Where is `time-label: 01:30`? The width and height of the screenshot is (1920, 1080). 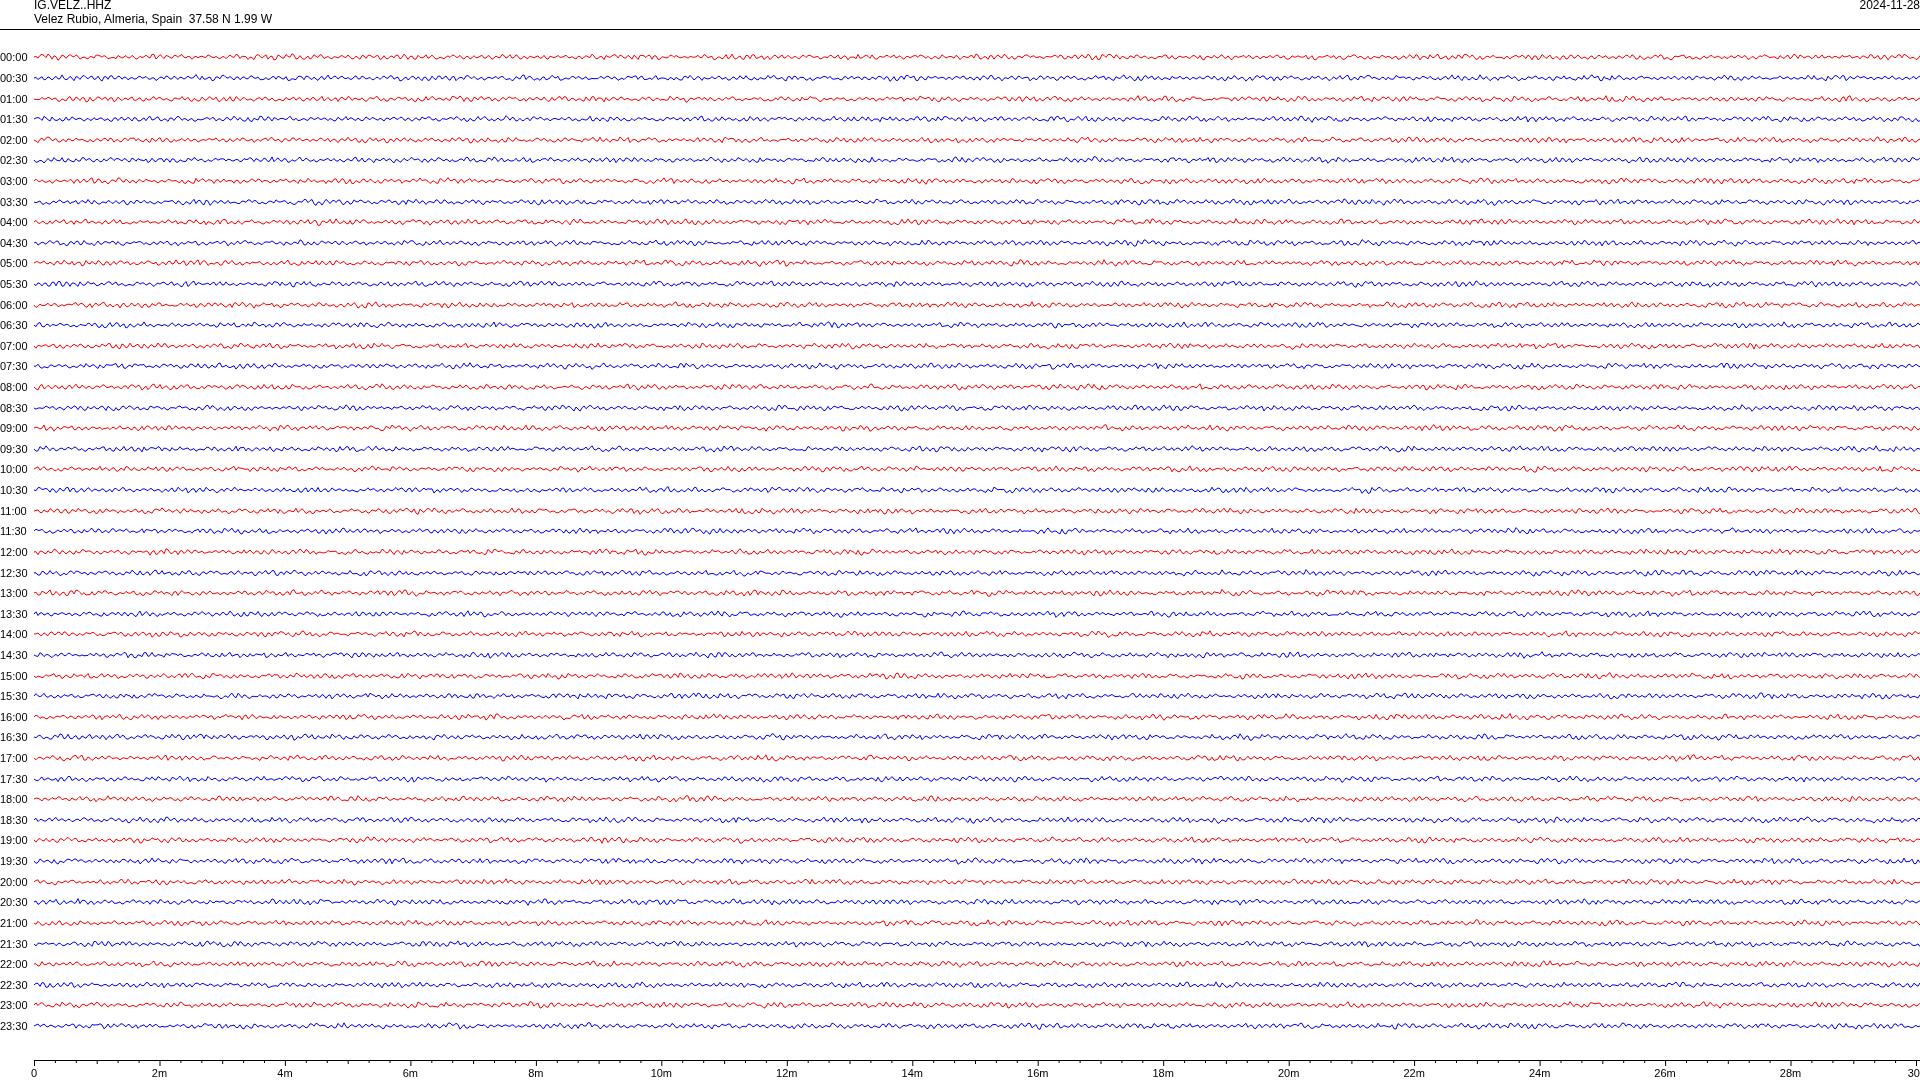
time-label: 01:30 is located at coordinates (14, 119).